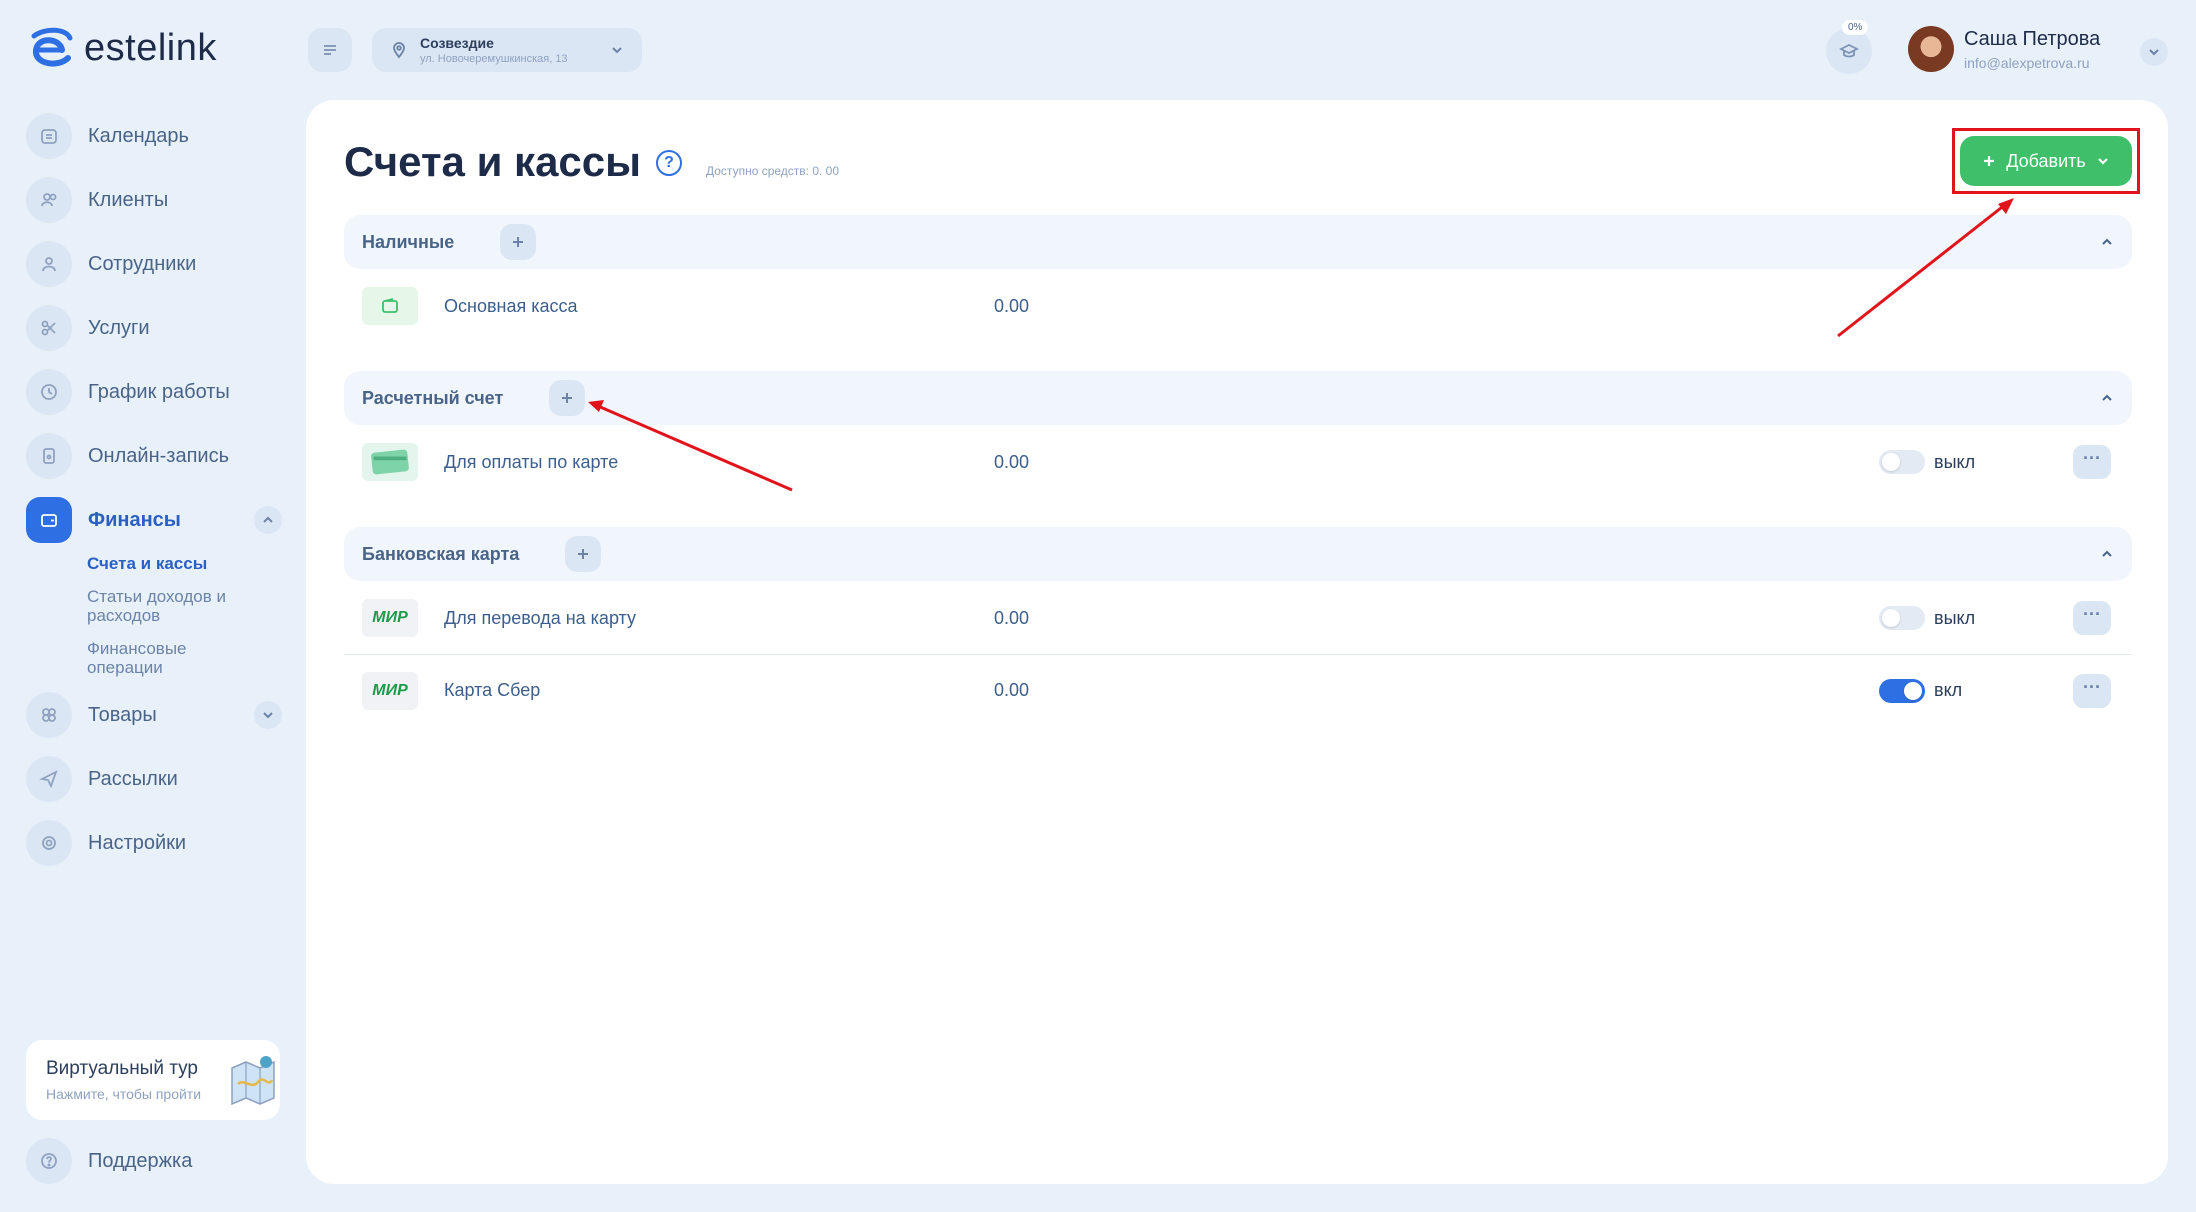  What do you see at coordinates (154, 136) in the screenshot?
I see `sidebar-item-calendar: Календарь` at bounding box center [154, 136].